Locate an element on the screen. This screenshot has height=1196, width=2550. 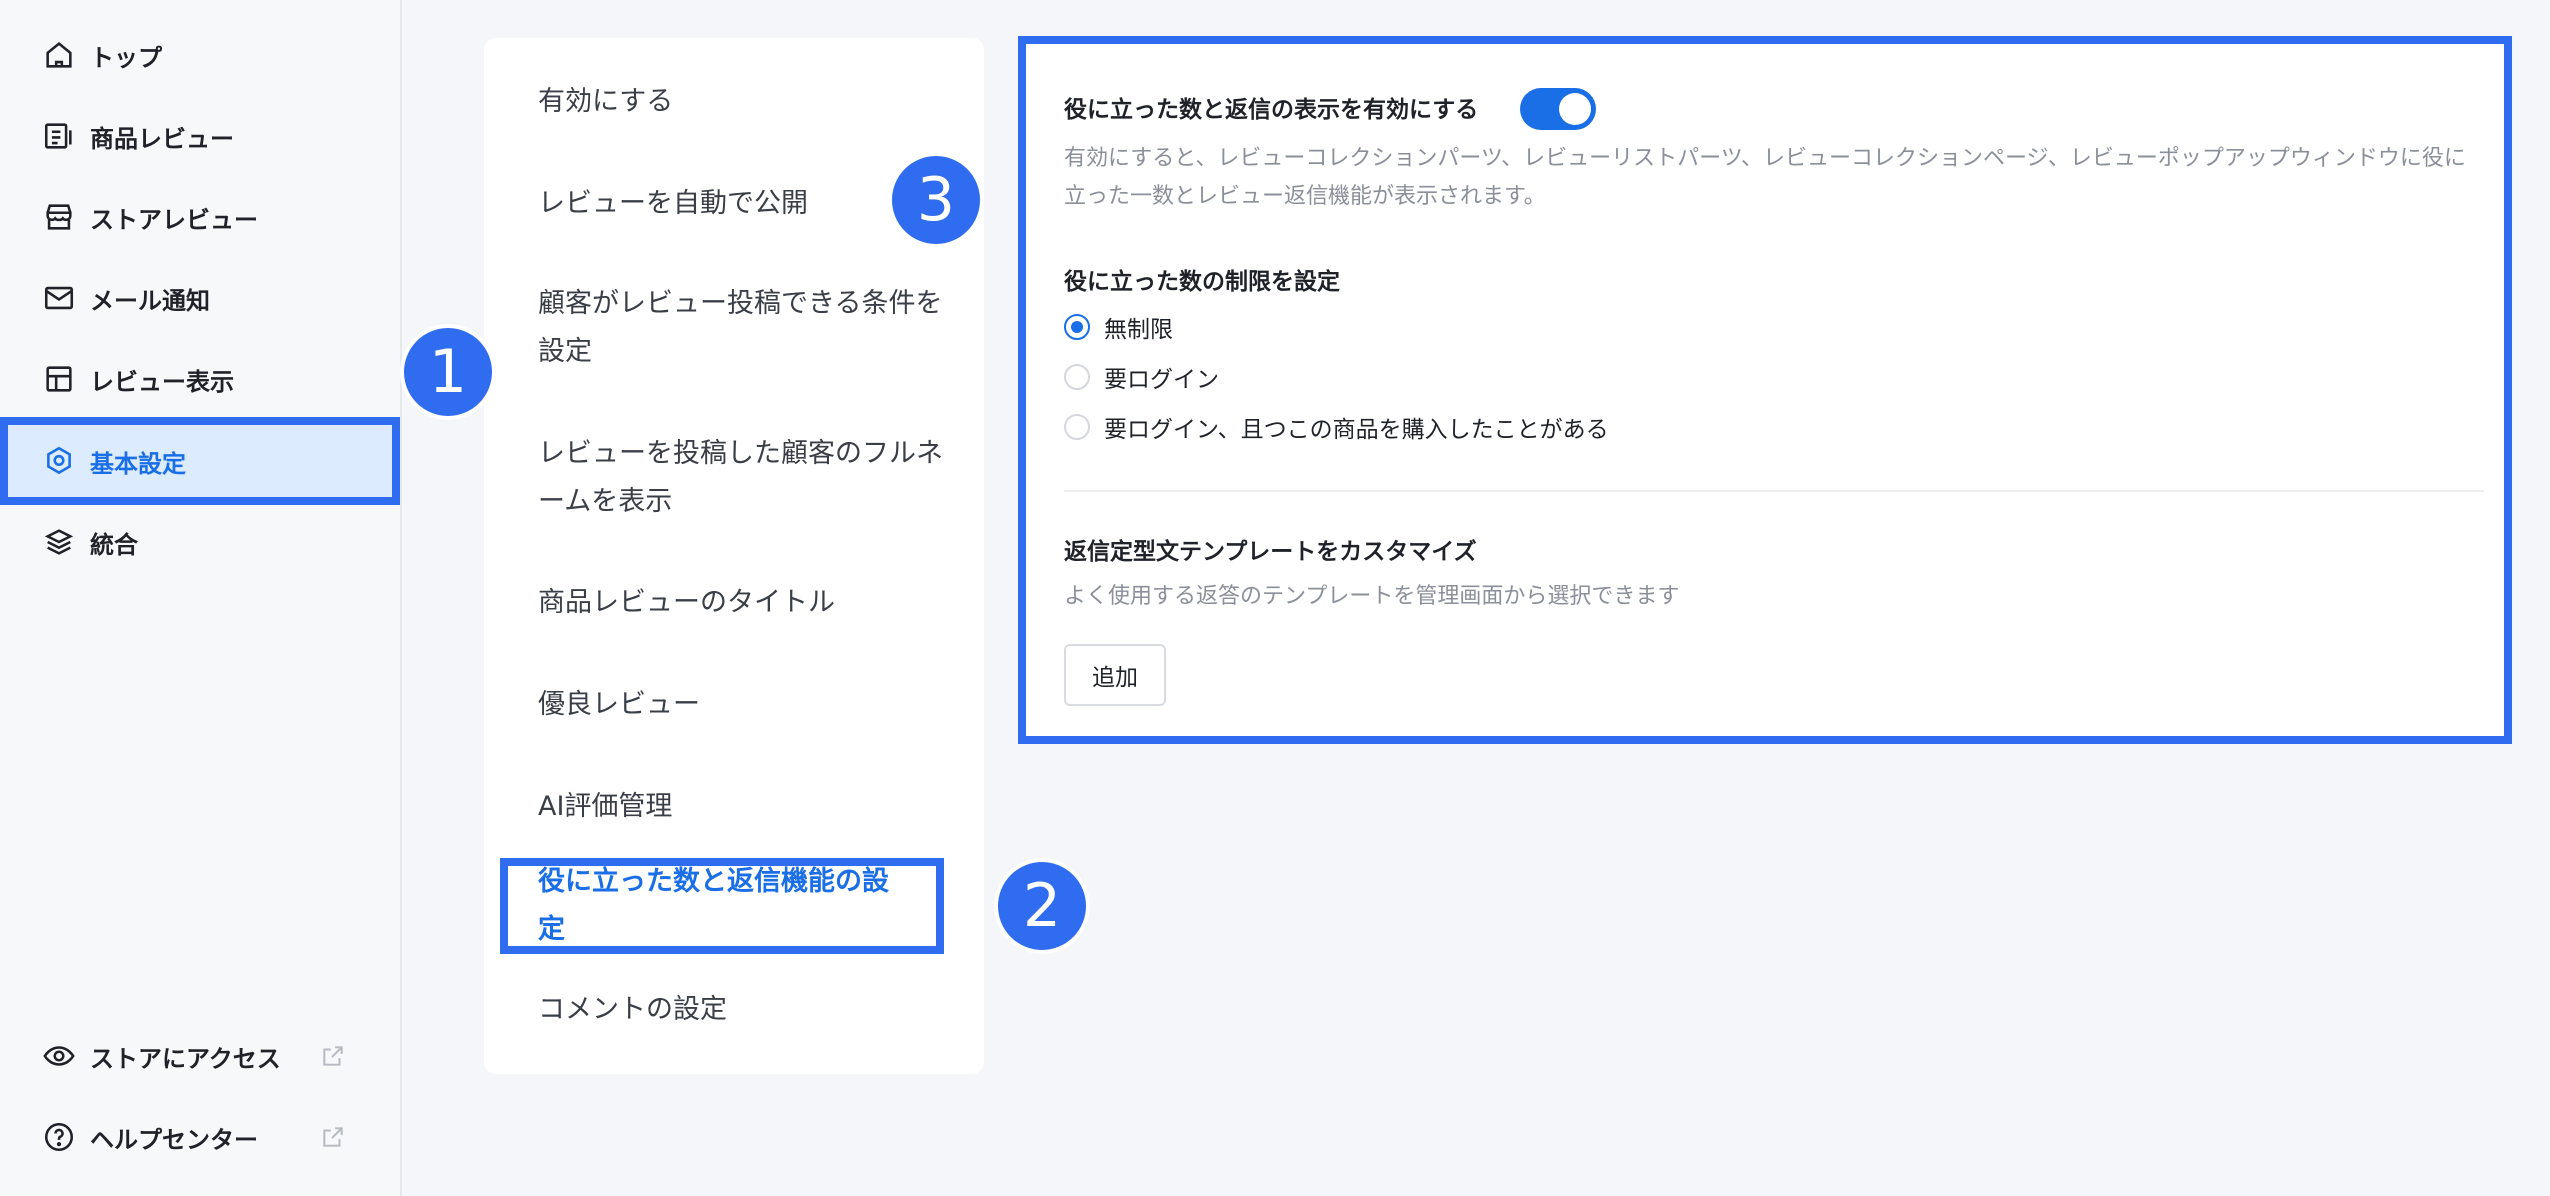
step-badge-2: 2 is located at coordinates (1042, 906).